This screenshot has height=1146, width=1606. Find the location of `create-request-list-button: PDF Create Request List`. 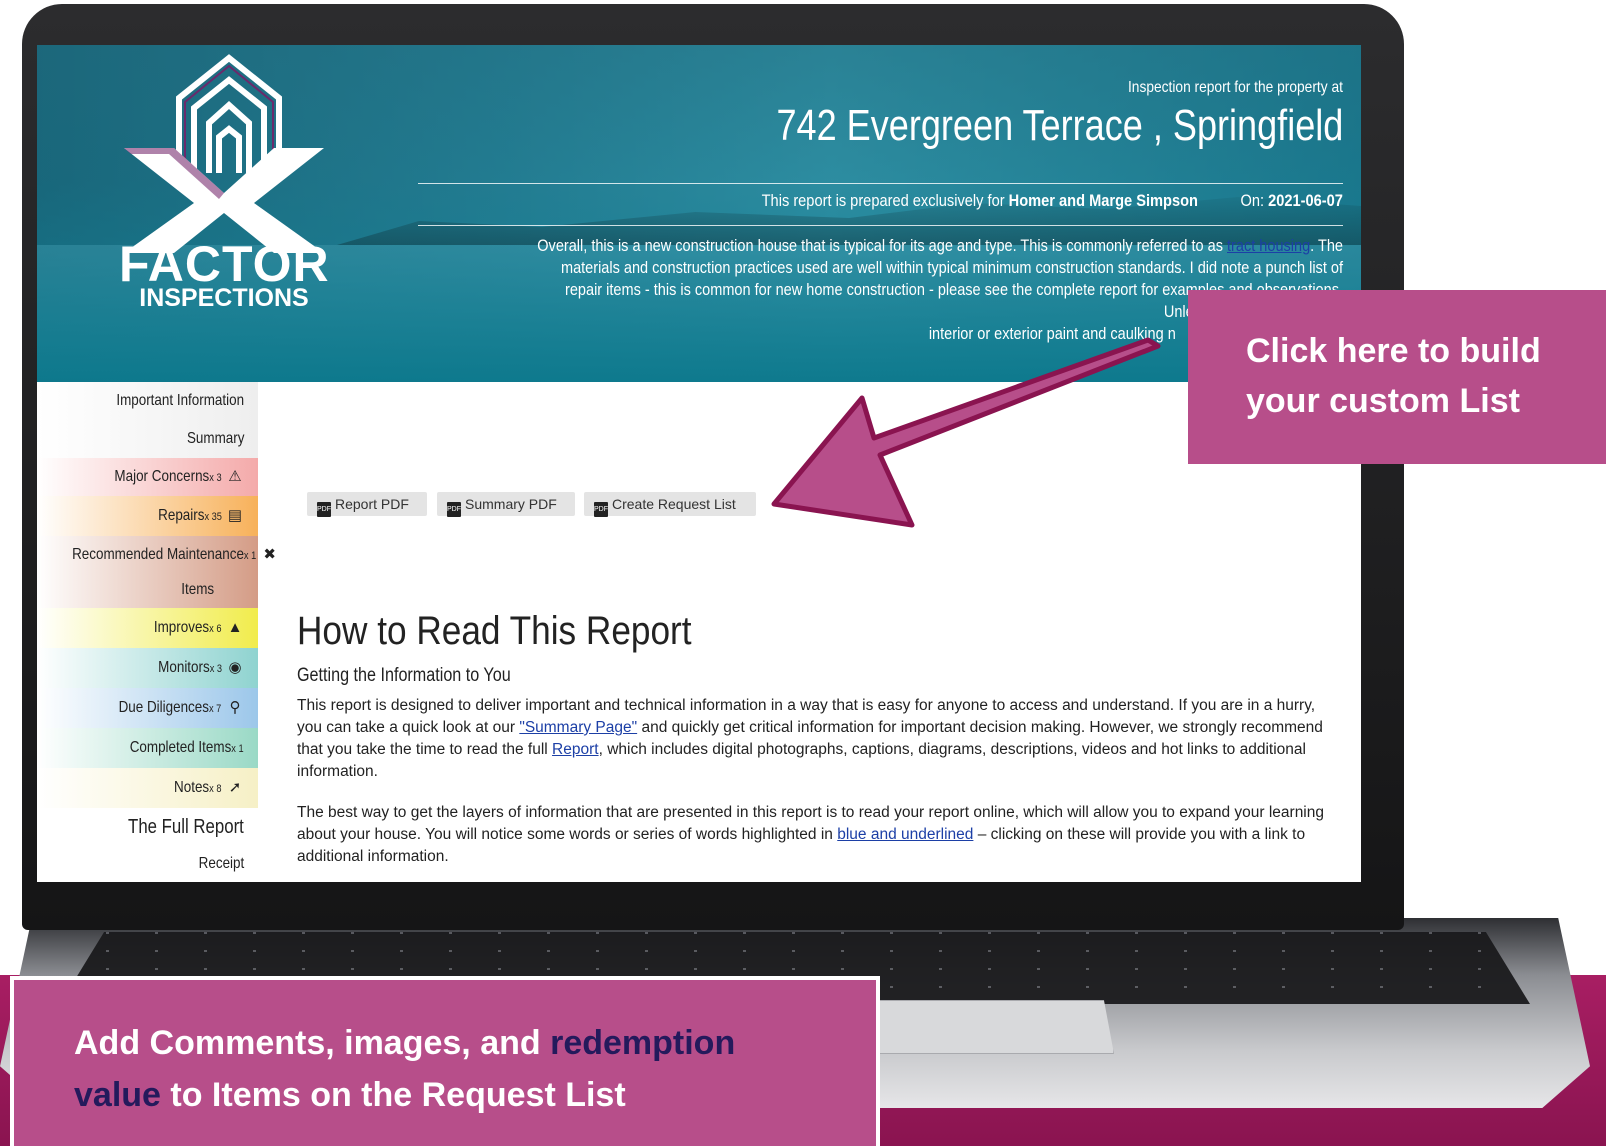

create-request-list-button: PDF Create Request List is located at coordinates (670, 504).